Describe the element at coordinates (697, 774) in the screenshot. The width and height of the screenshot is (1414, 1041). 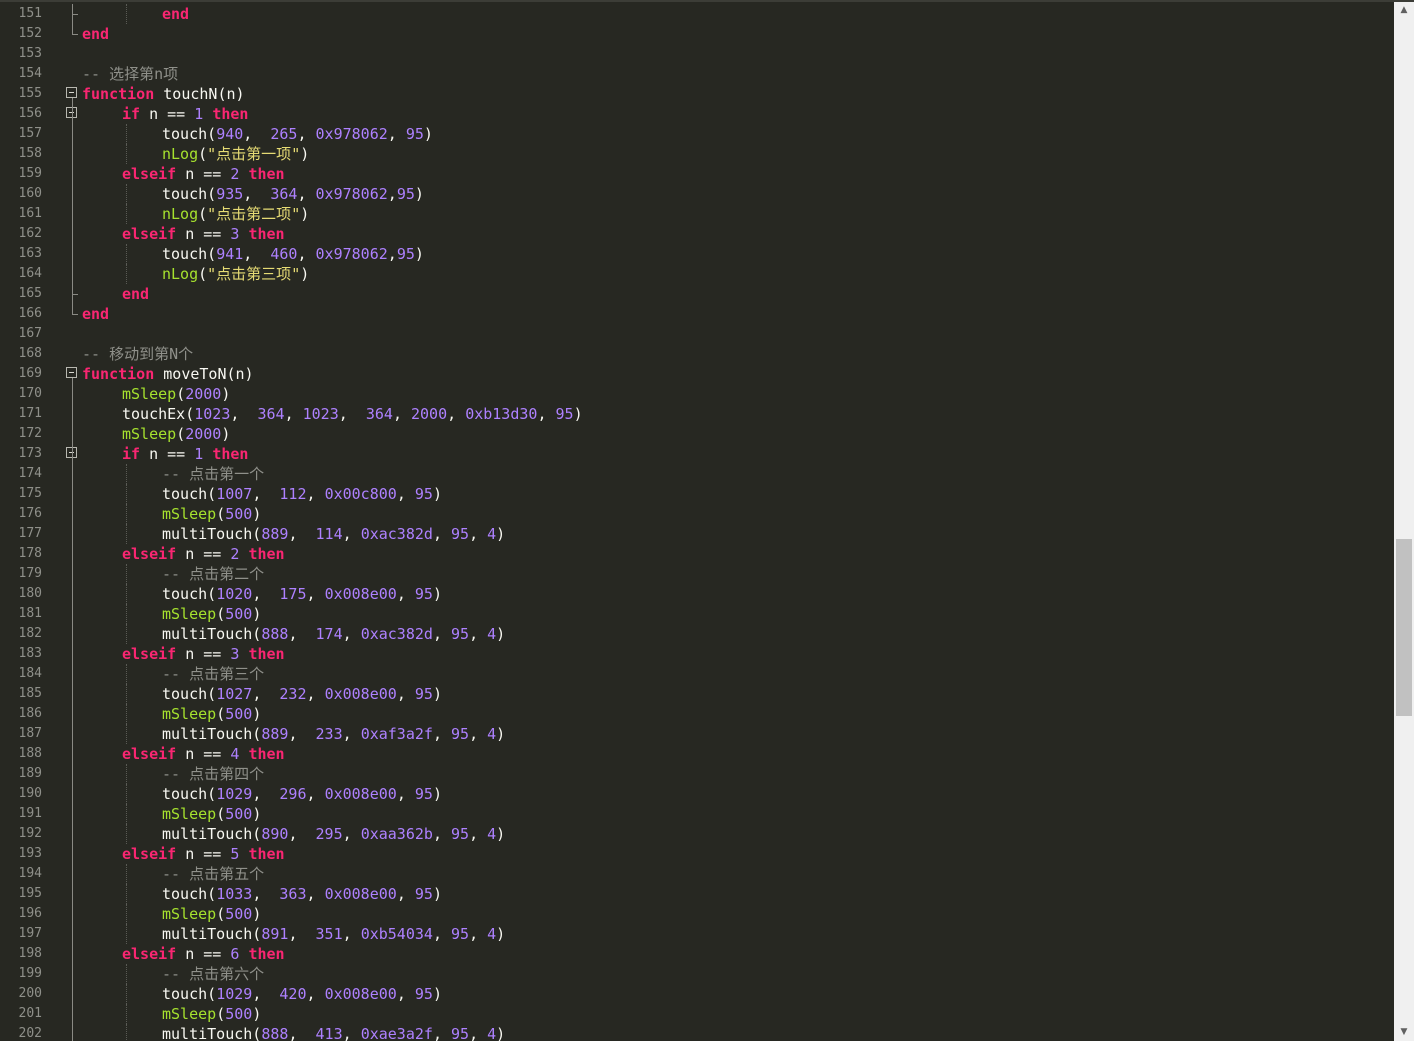
I see `code-line: 189 -- 点击第四个` at that location.